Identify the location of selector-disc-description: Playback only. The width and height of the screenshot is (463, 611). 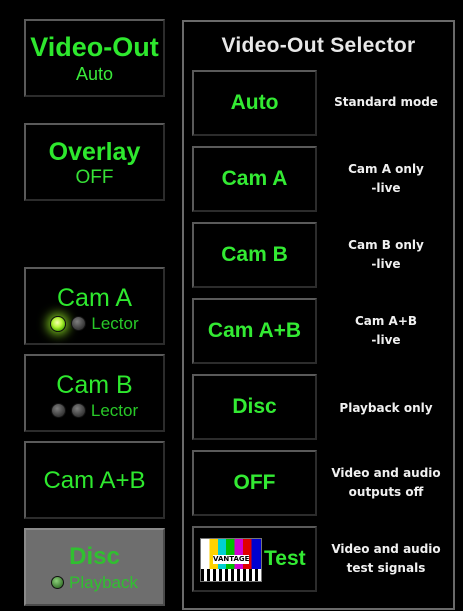
(386, 408).